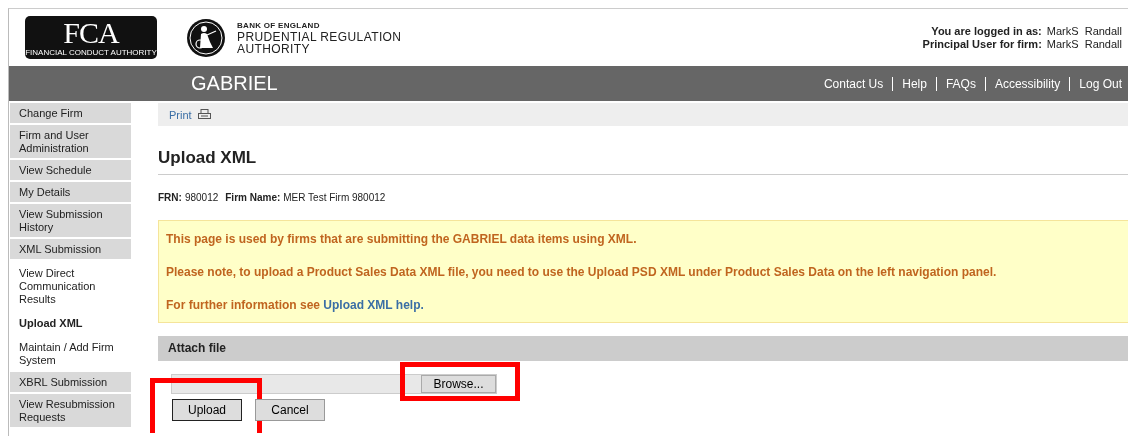  What do you see at coordinates (206, 37) in the screenshot?
I see `emblem-icon` at bounding box center [206, 37].